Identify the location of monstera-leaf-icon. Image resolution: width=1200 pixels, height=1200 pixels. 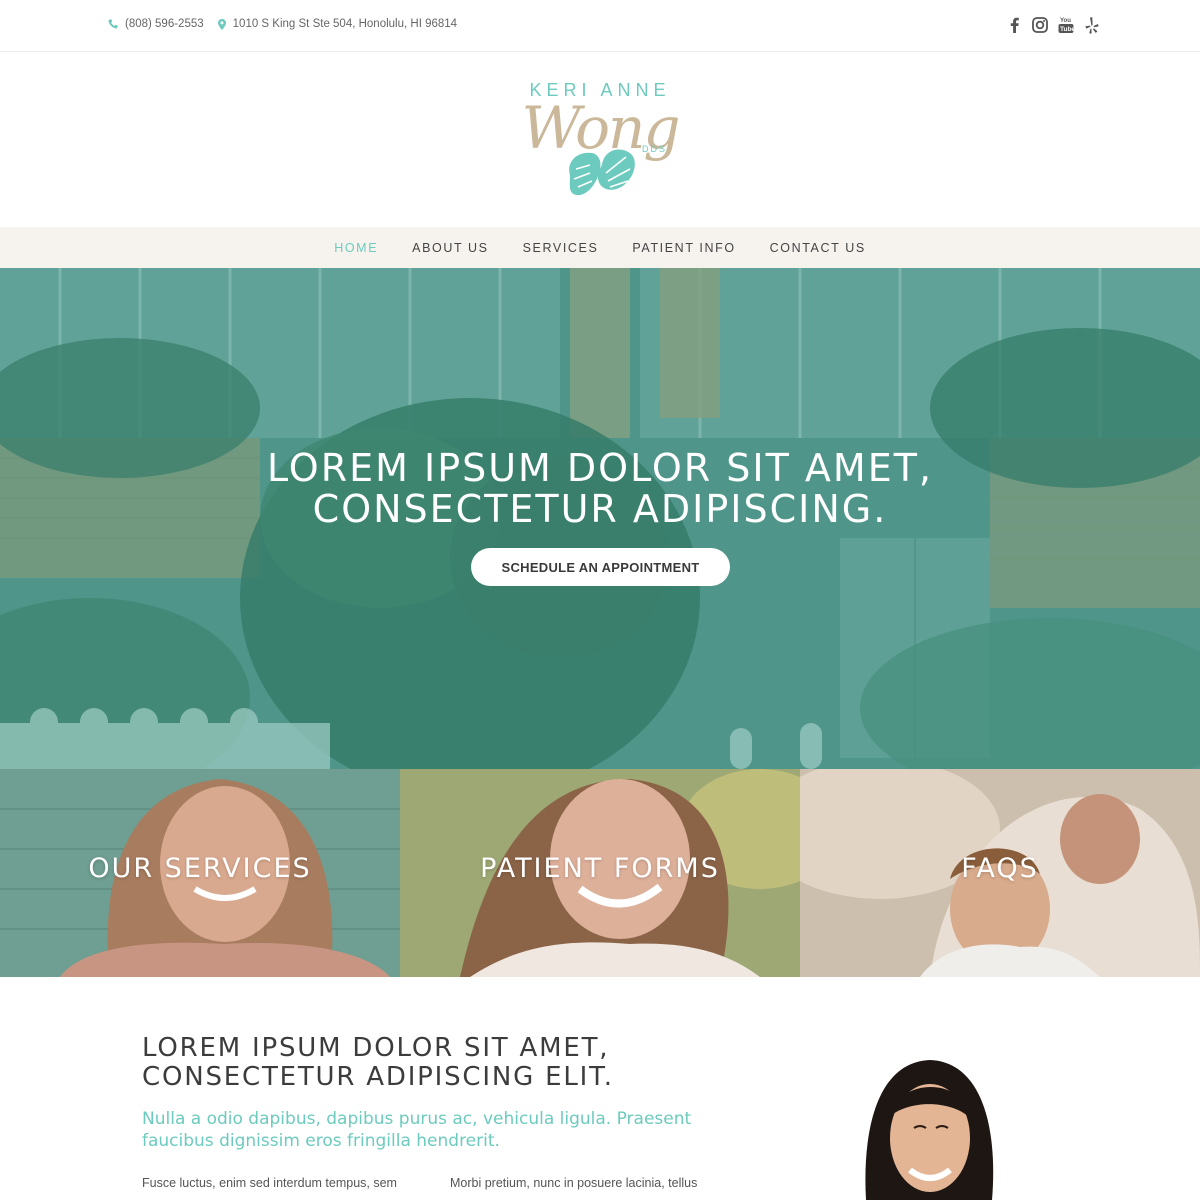
(602, 172).